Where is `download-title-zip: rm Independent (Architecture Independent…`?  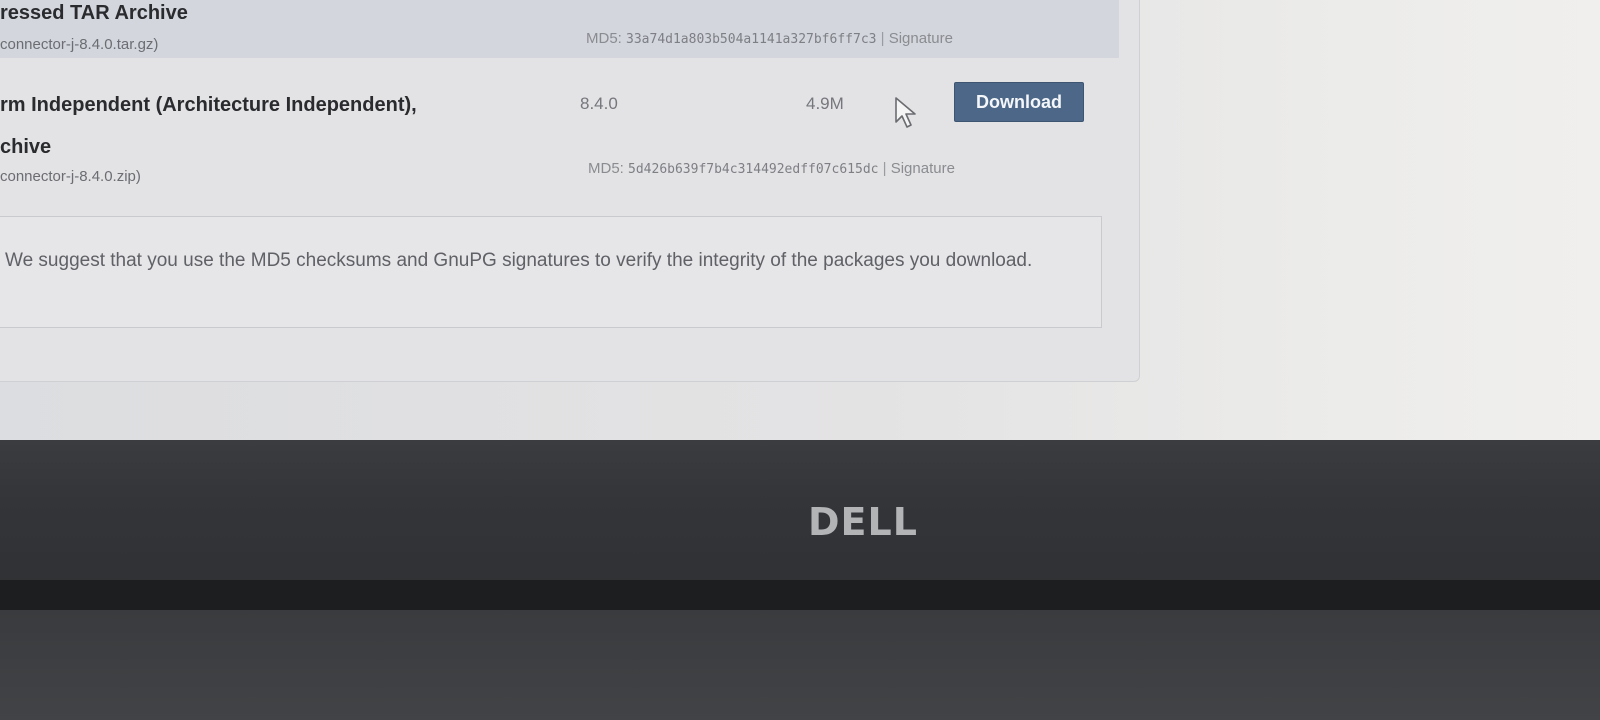
download-title-zip: rm Independent (Architecture Independent… is located at coordinates (208, 105).